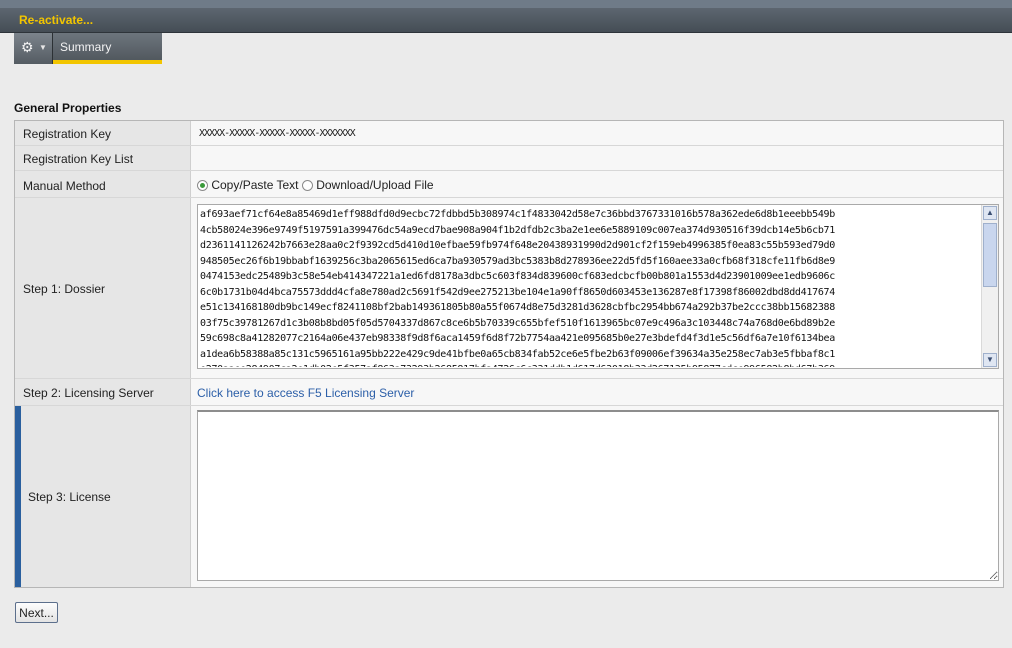 The width and height of the screenshot is (1012, 648). I want to click on license-label-cell: Step 3: License, so click(103, 496).